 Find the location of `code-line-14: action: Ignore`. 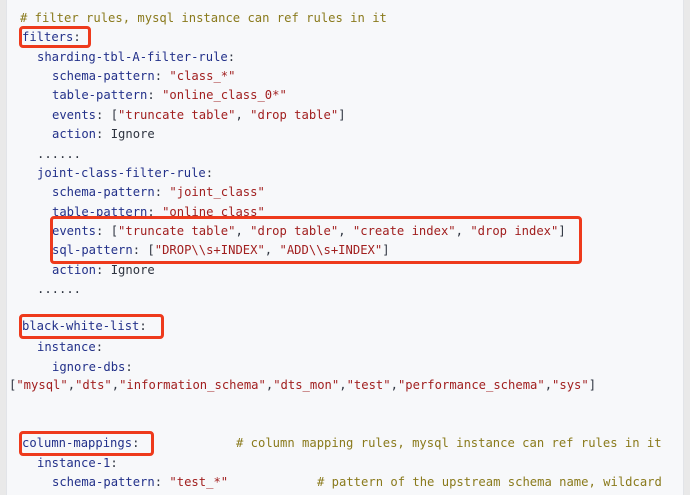

code-line-14: action: Ignore is located at coordinates (103, 270).